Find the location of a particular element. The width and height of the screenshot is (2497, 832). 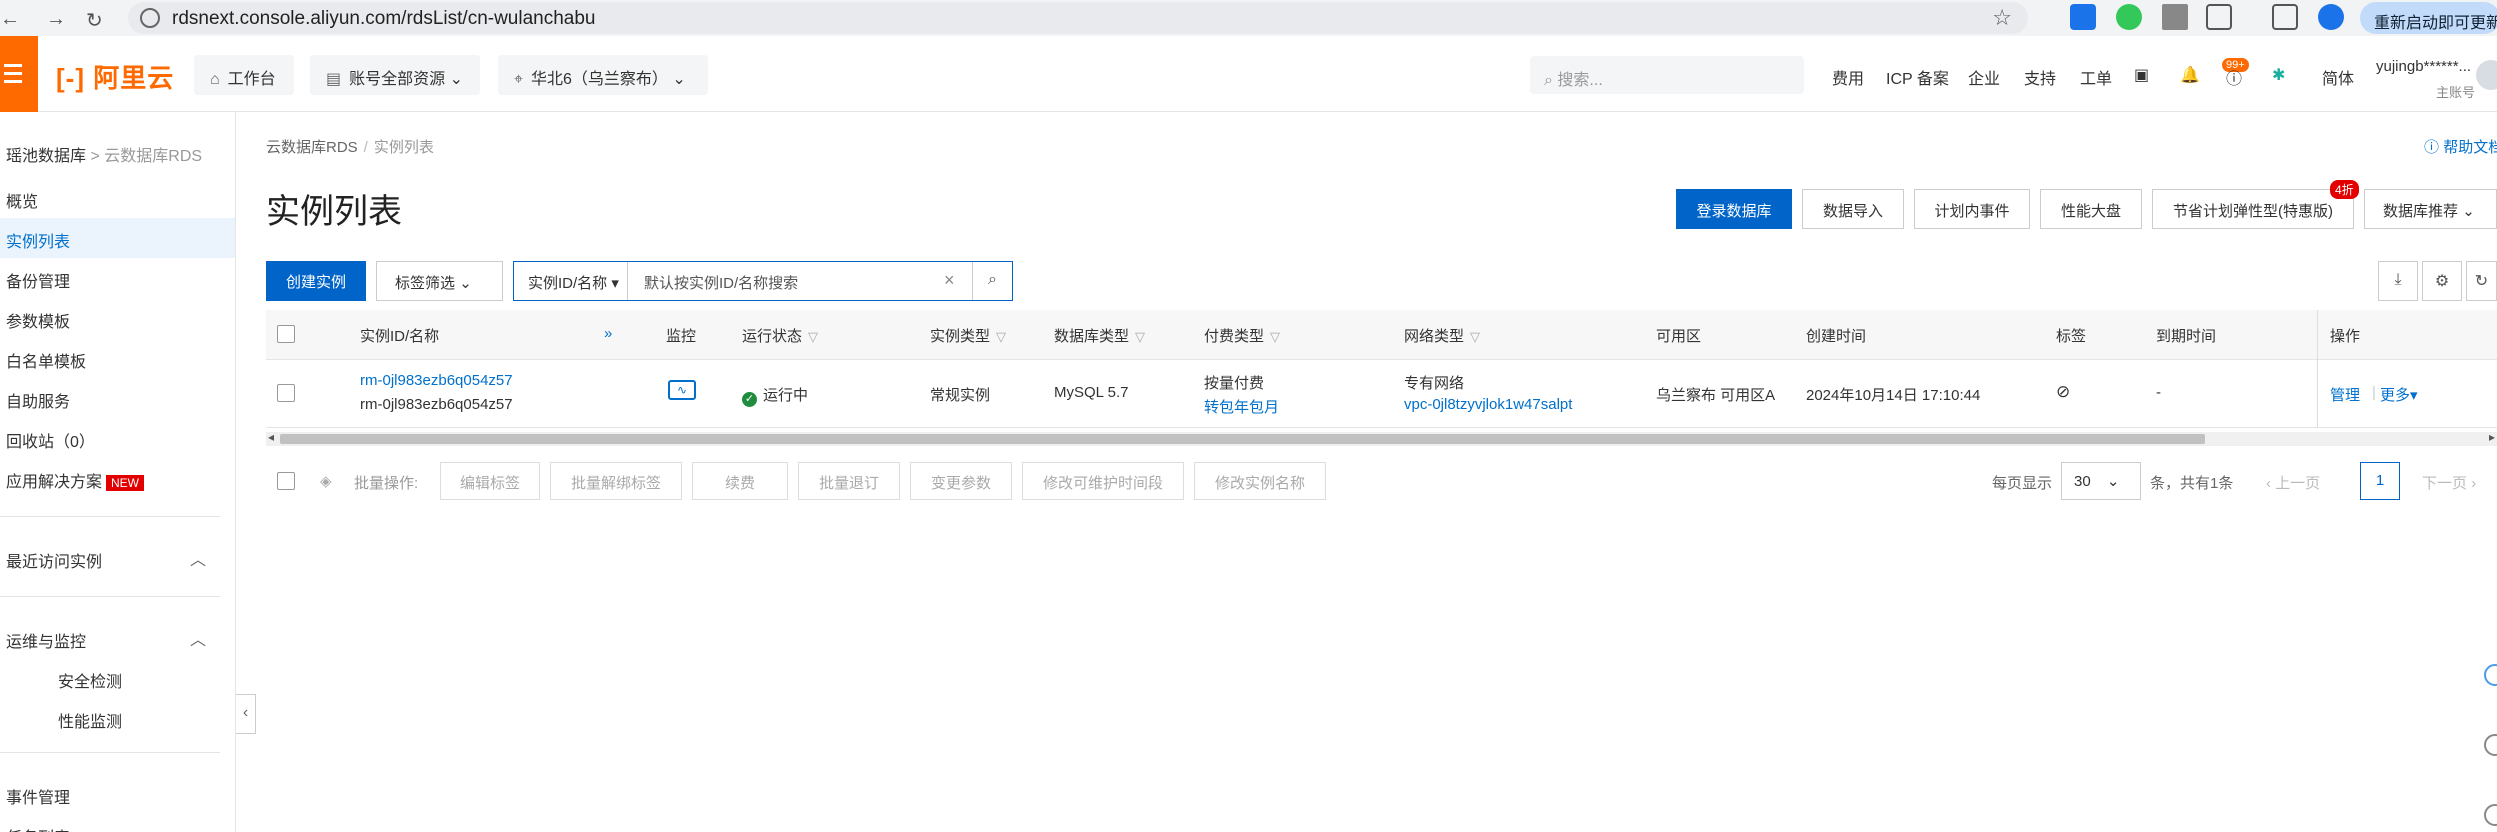

account-resources-select: ▤ 账号全部资源 ⌄ is located at coordinates (395, 75).